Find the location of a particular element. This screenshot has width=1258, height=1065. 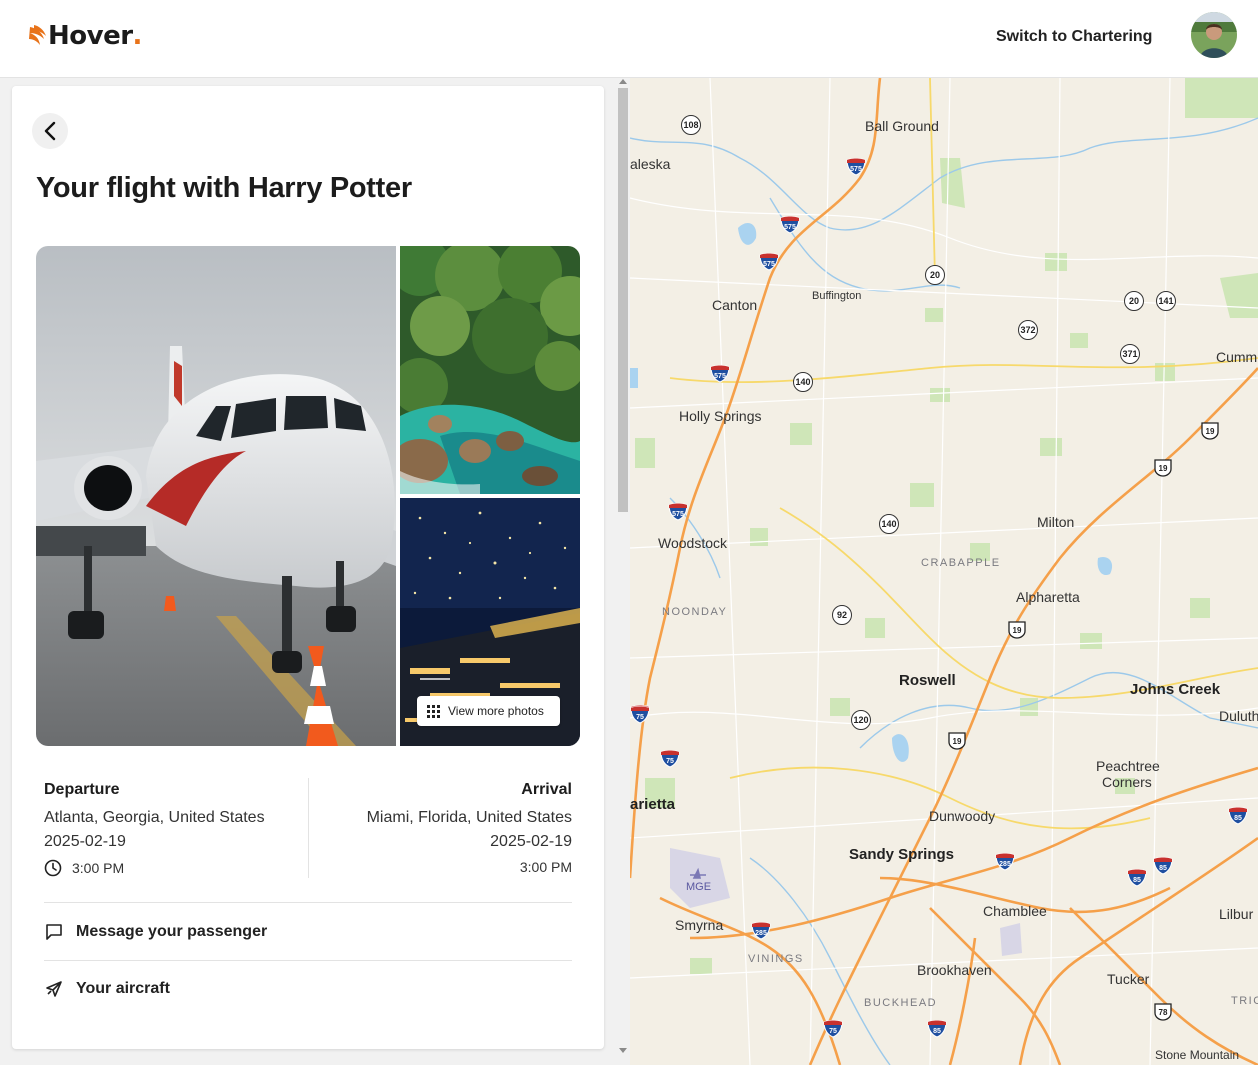

chevron-left-icon is located at coordinates (50, 131).